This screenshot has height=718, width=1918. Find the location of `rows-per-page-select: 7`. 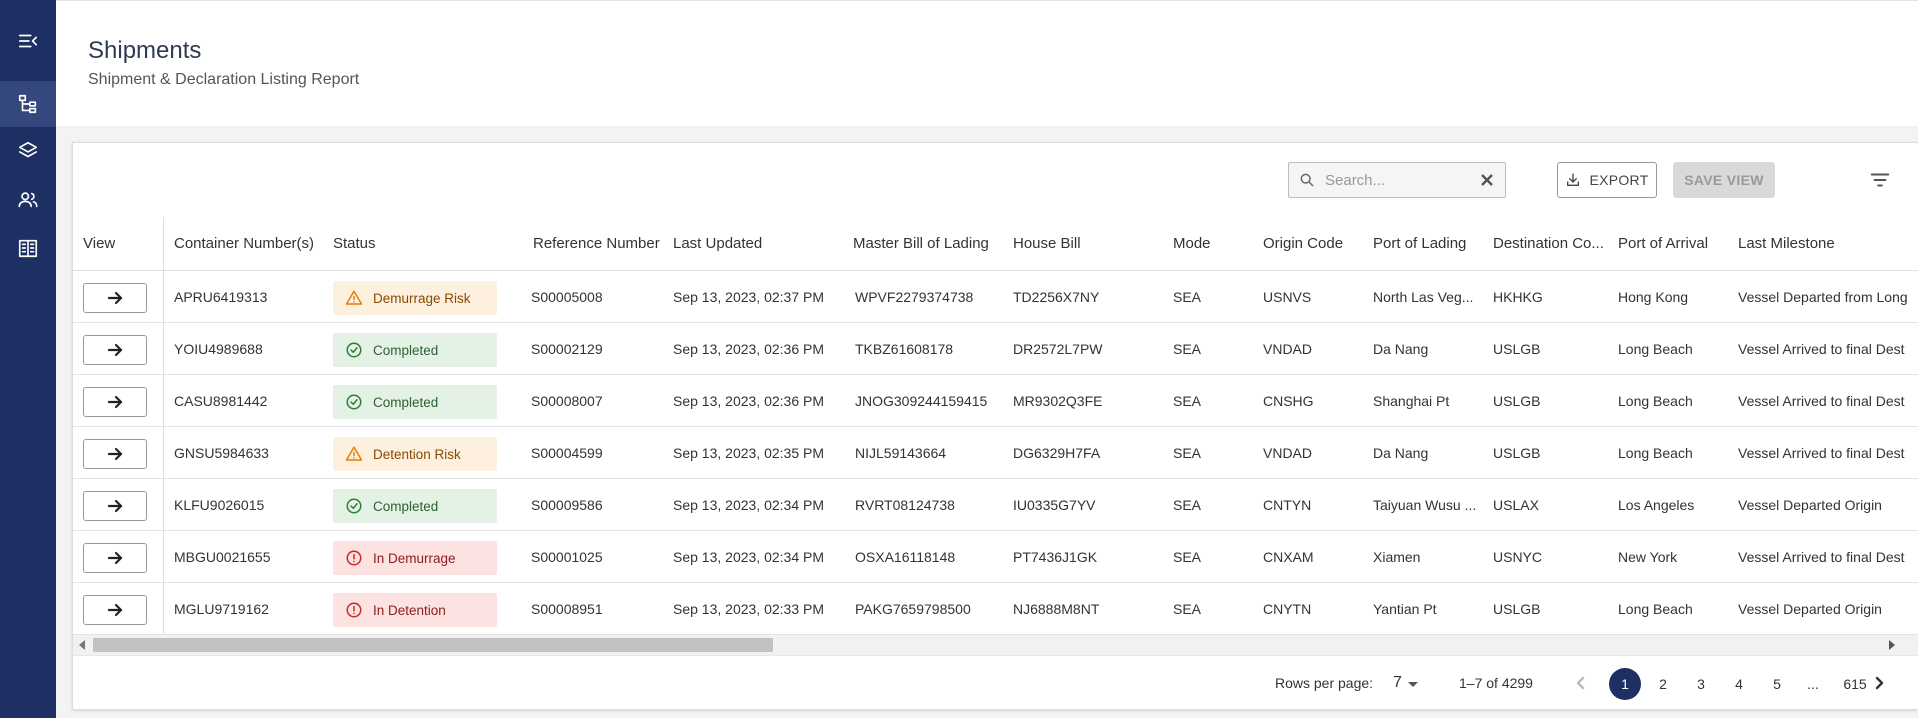

rows-per-page-select: 7 is located at coordinates (1405, 682).